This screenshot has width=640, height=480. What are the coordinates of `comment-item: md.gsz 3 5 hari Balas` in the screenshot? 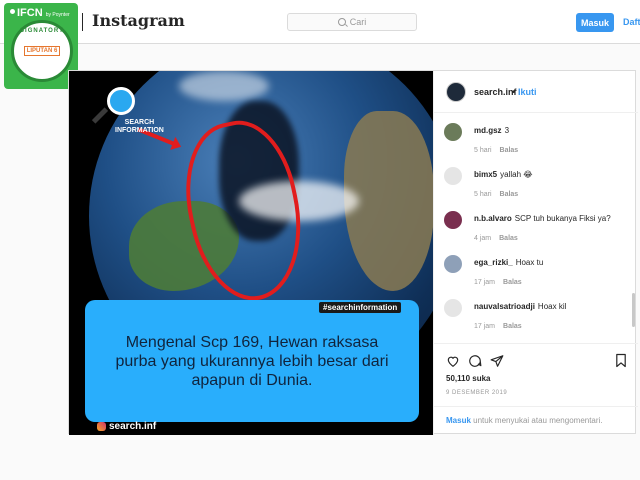 It's located at (537, 141).